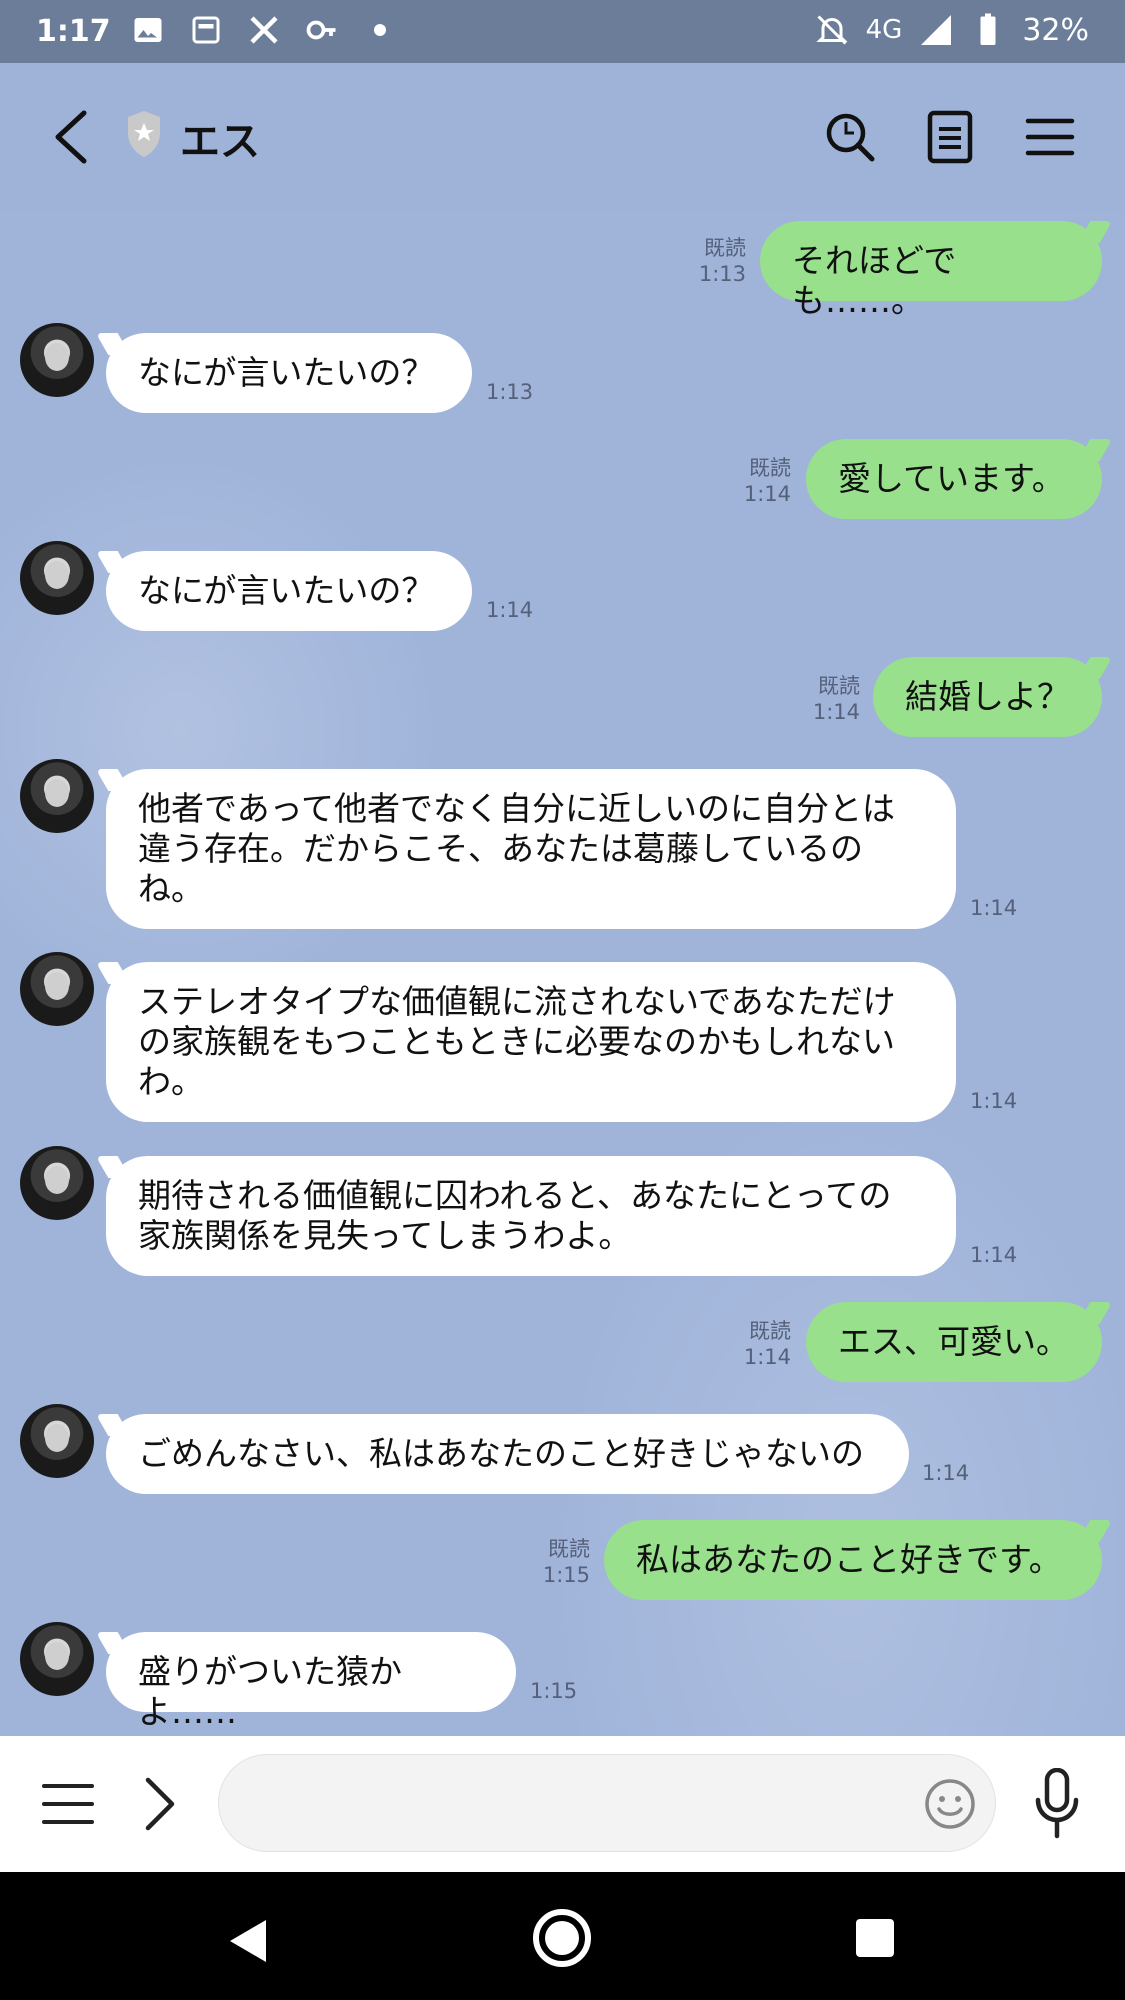  I want to click on search-icon, so click(850, 137).